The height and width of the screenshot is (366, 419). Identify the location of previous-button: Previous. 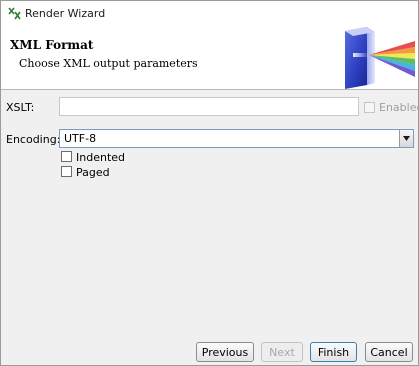
(225, 352).